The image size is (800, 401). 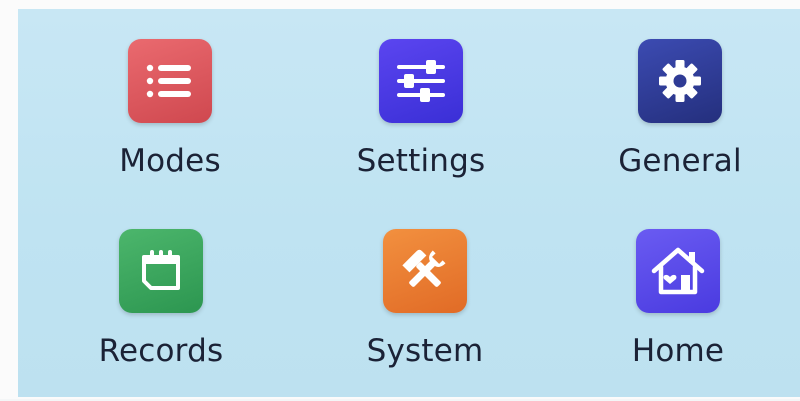 What do you see at coordinates (161, 271) in the screenshot?
I see `calendar-icon` at bounding box center [161, 271].